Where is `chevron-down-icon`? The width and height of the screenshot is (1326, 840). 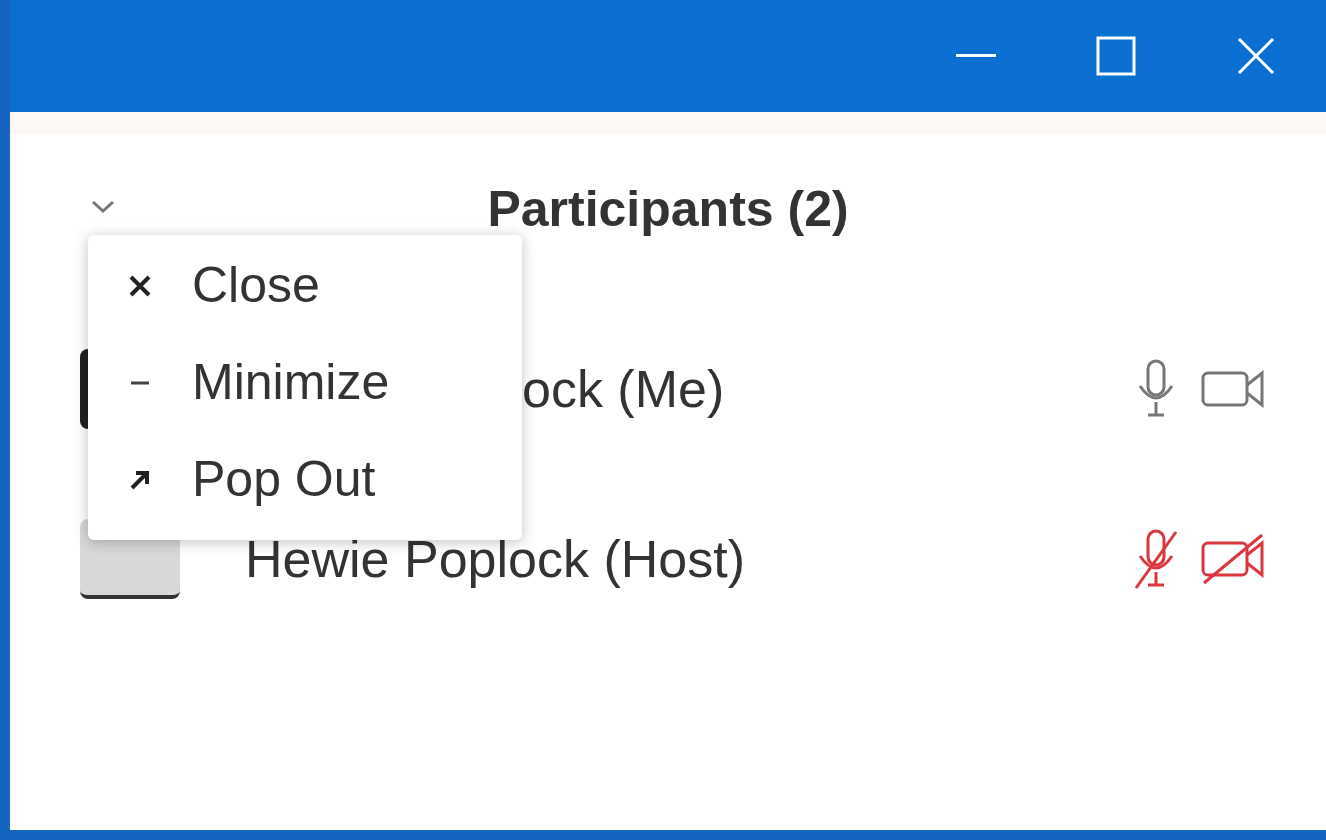
chevron-down-icon is located at coordinates (103, 207).